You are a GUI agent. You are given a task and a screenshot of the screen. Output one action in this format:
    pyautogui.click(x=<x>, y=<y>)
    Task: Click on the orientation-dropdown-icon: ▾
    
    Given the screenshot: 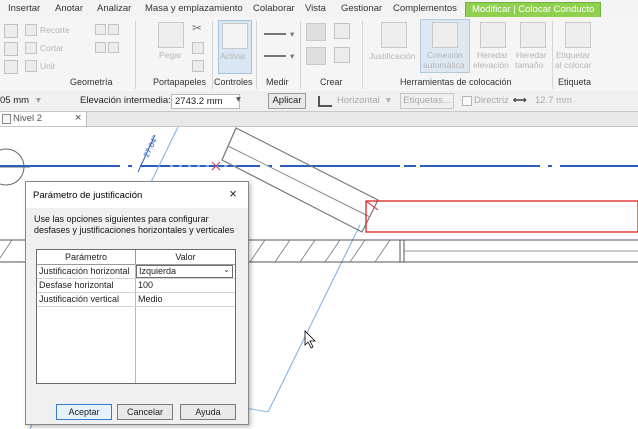 What is the action you would take?
    pyautogui.click(x=388, y=100)
    